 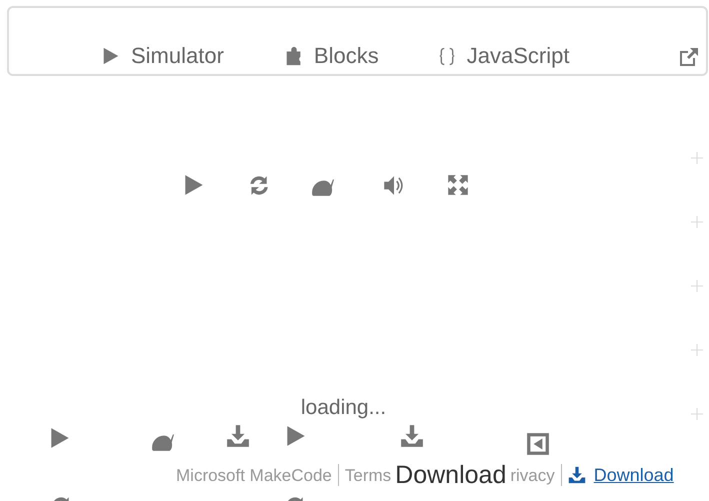 What do you see at coordinates (450, 475) in the screenshot?
I see `download-label: Download` at bounding box center [450, 475].